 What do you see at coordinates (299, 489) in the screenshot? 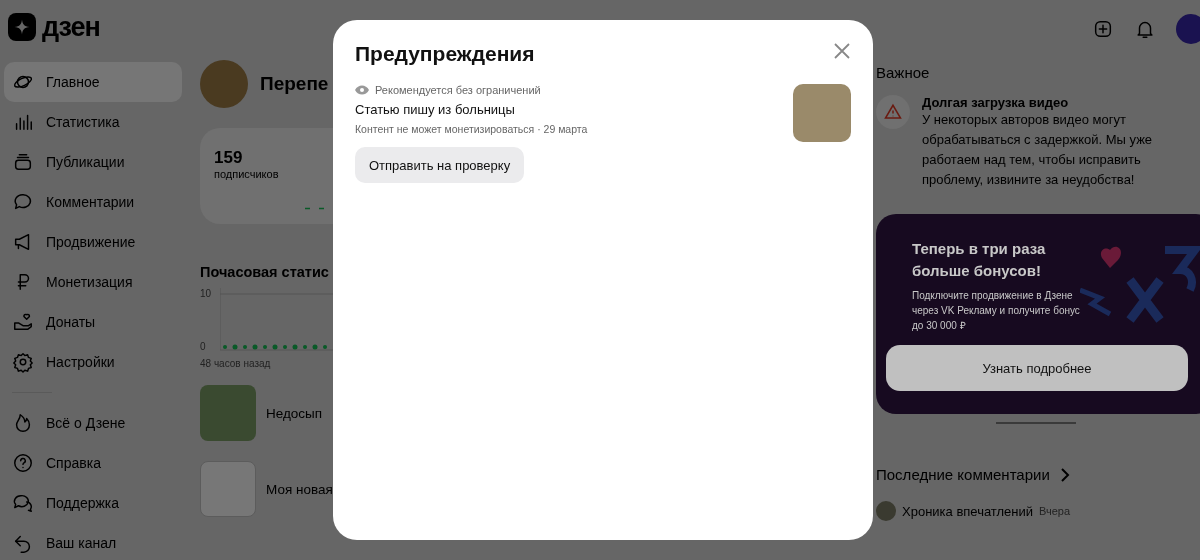
I see `publication-title: Моя новая` at bounding box center [299, 489].